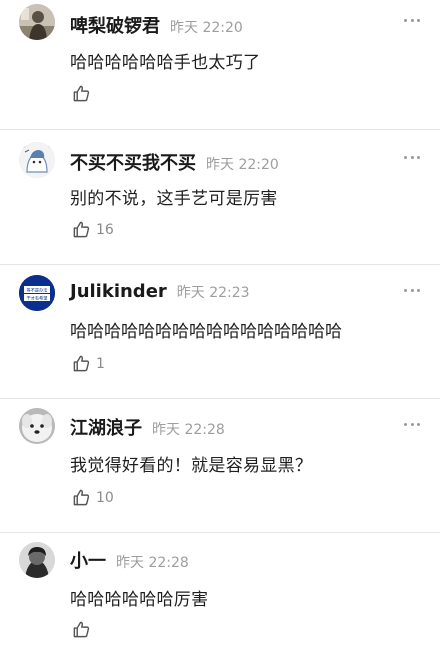 This screenshot has width=440, height=652. I want to click on comment-text: 哈哈哈哈哈哈哈哈哈哈哈哈哈哈哈哈, so click(206, 332).